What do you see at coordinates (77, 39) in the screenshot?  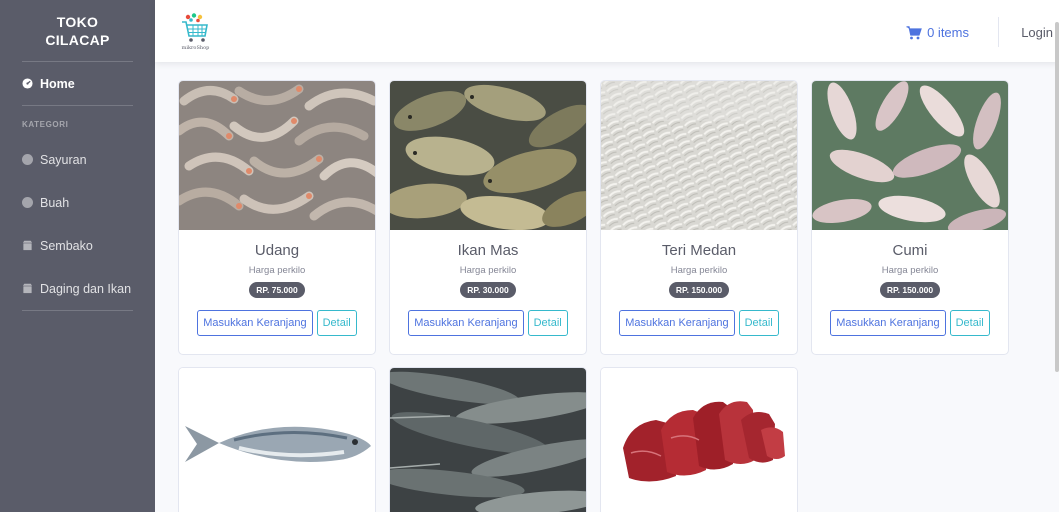 I see `brand-line-2: CILACAP` at bounding box center [77, 39].